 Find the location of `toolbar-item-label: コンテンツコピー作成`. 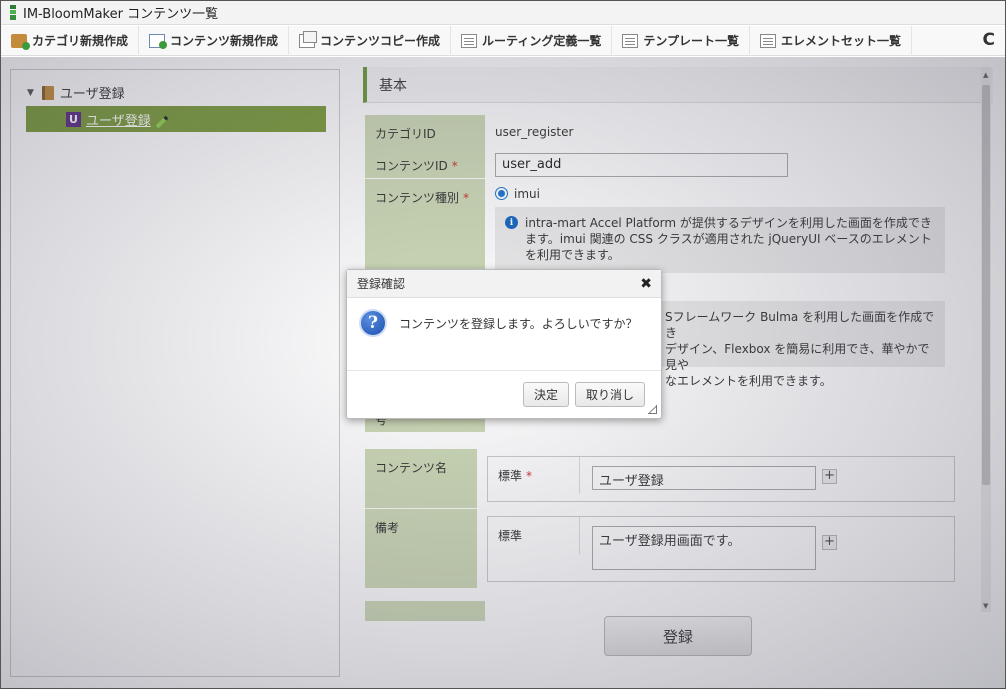

toolbar-item-label: コンテンツコピー作成 is located at coordinates (380, 41).